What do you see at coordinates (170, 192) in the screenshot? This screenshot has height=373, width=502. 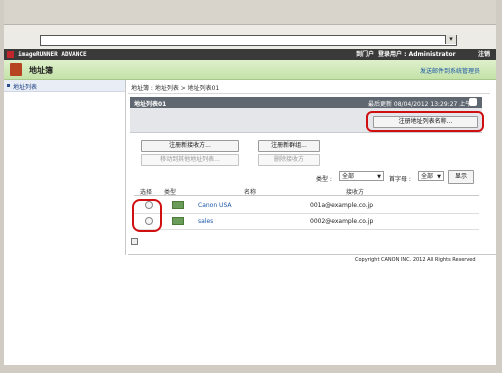 I see `col-type: 类型` at bounding box center [170, 192].